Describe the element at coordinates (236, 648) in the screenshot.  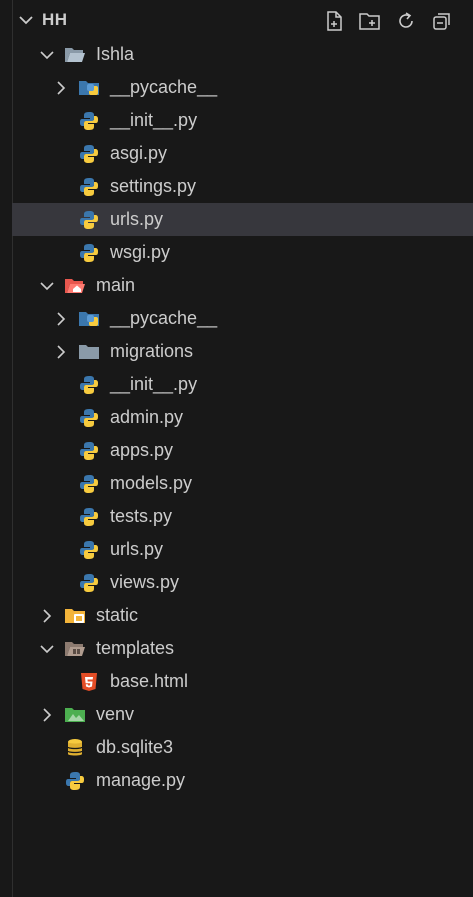
I see `tree-item-folder-templates: templates` at that location.